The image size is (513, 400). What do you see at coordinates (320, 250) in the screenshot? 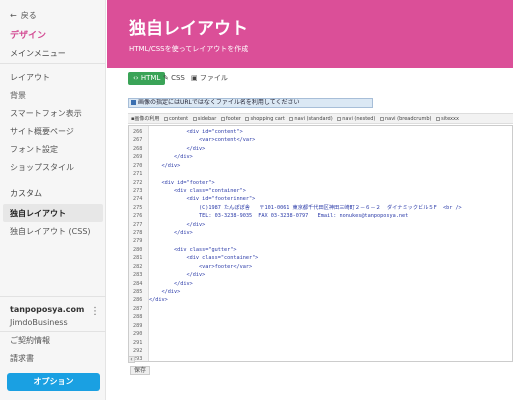
I see `code-line: 280 <div class="gutter">` at bounding box center [320, 250].